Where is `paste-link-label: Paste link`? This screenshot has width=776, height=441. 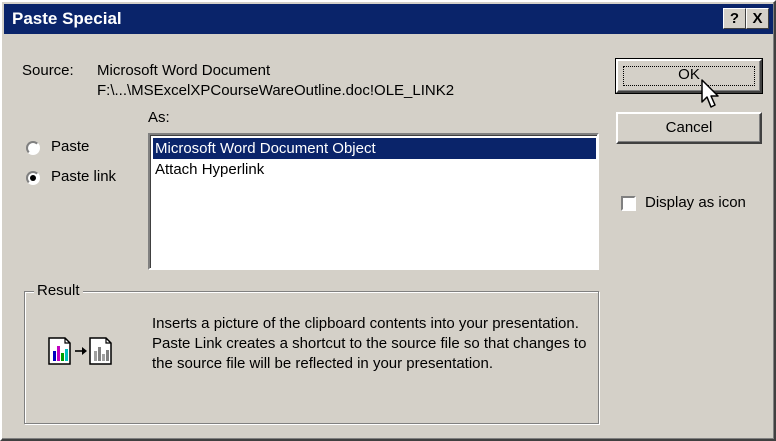 paste-link-label: Paste link is located at coordinates (83, 176).